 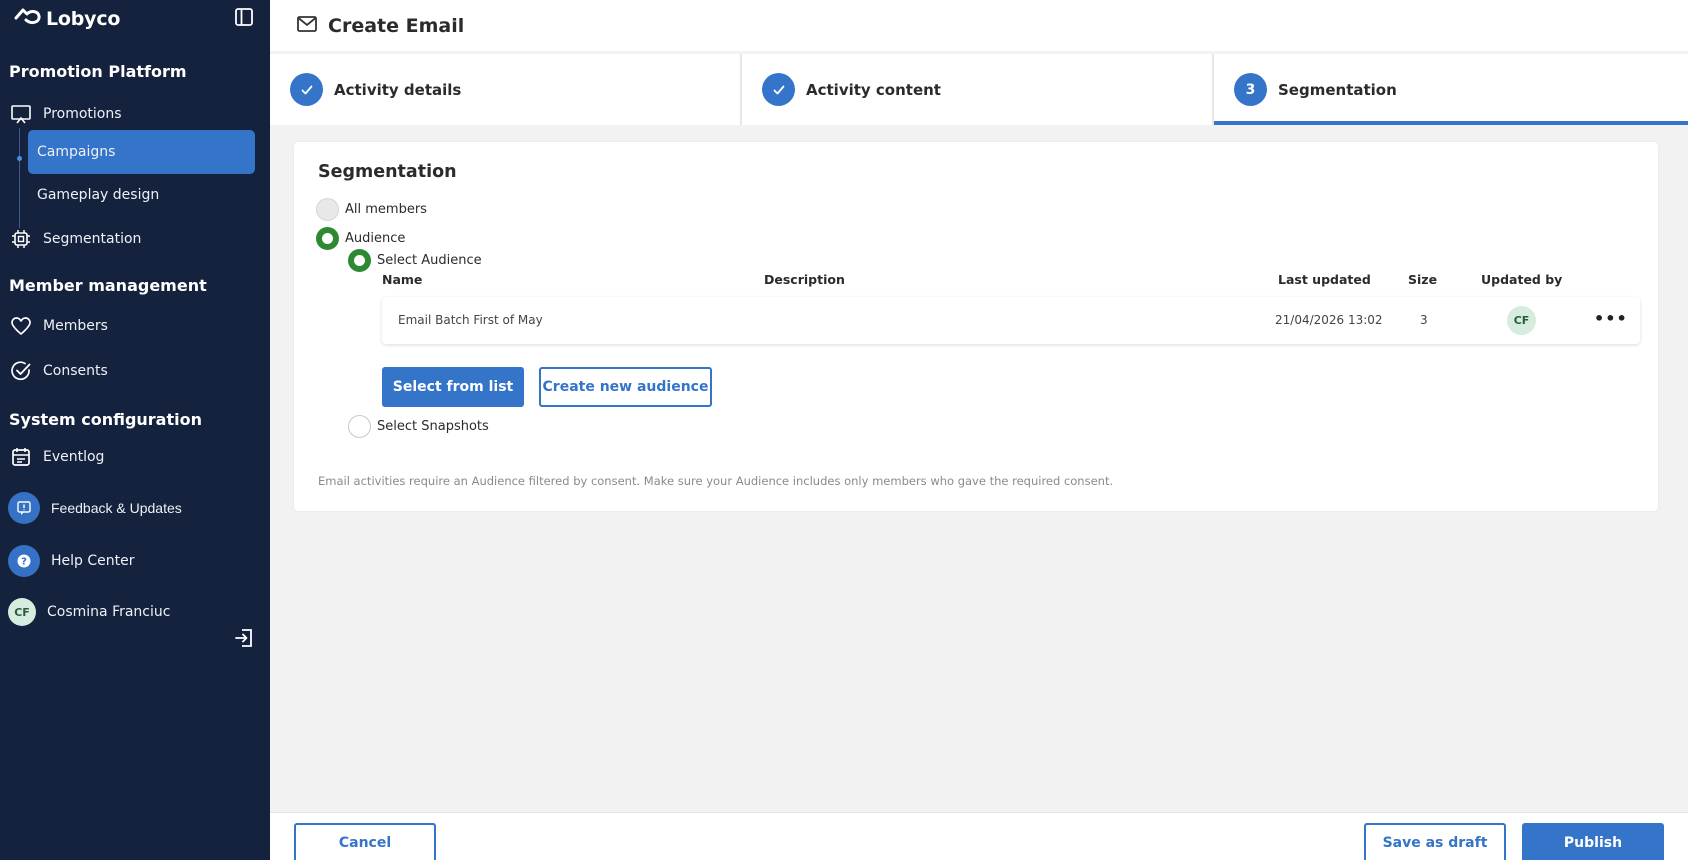 I want to click on column-header-name: Name, so click(x=402, y=279).